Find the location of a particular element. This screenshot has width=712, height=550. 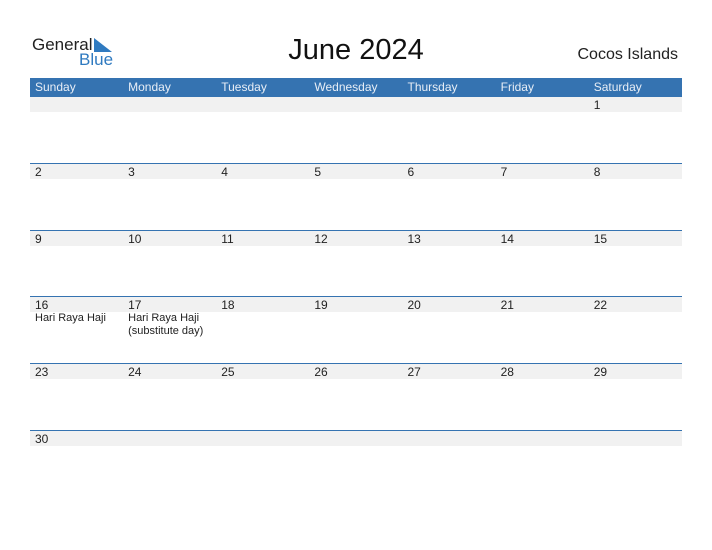

day-number: 27 is located at coordinates (414, 372).